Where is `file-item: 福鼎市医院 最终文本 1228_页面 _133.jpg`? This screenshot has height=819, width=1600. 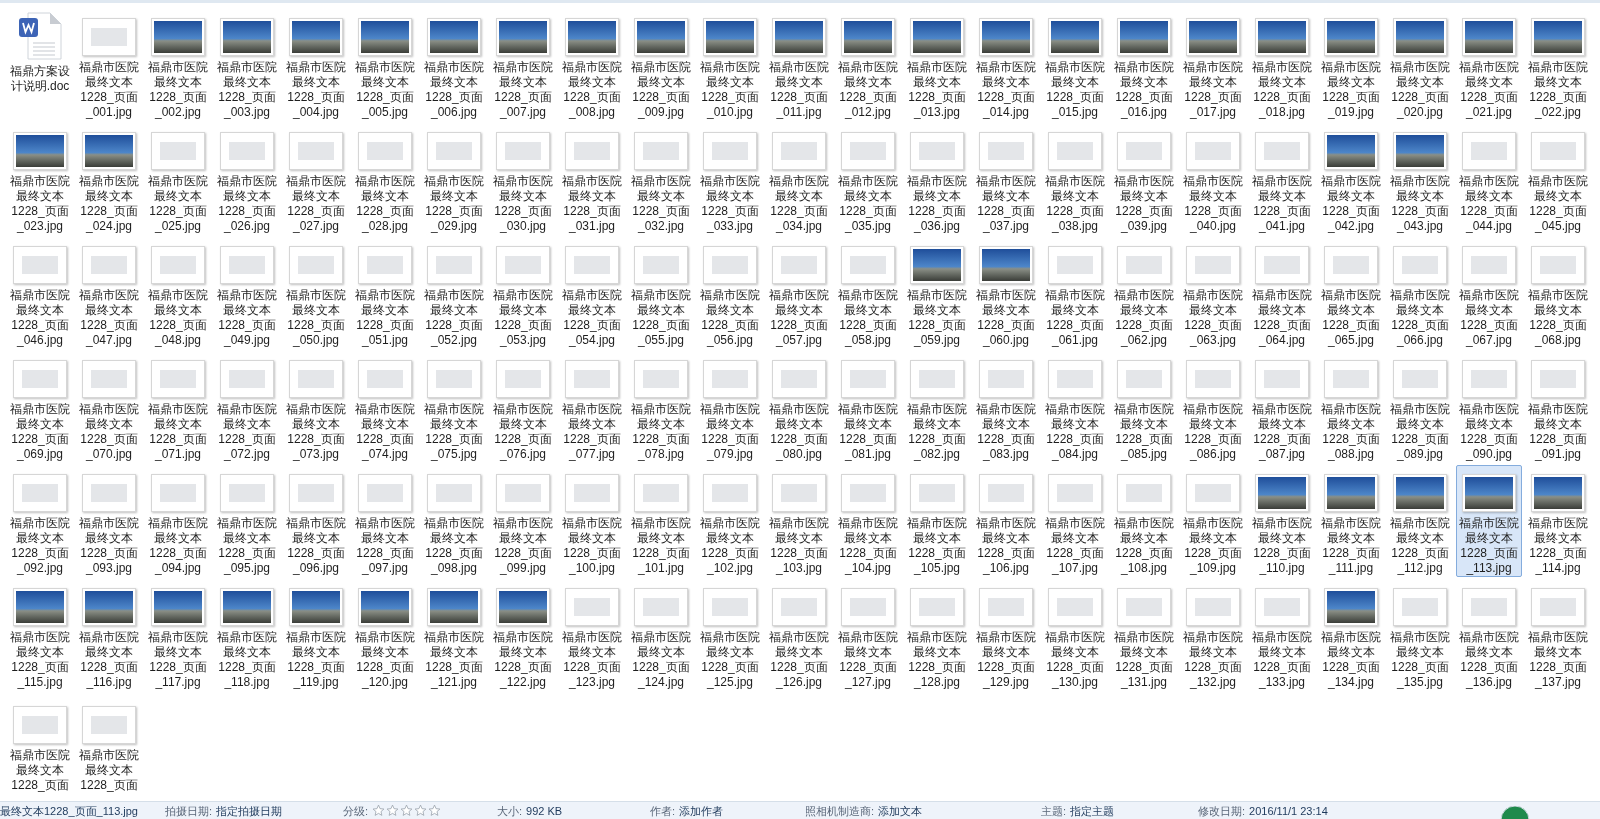 file-item: 福鼎市医院 最终文本 1228_页面 _133.jpg is located at coordinates (1282, 635).